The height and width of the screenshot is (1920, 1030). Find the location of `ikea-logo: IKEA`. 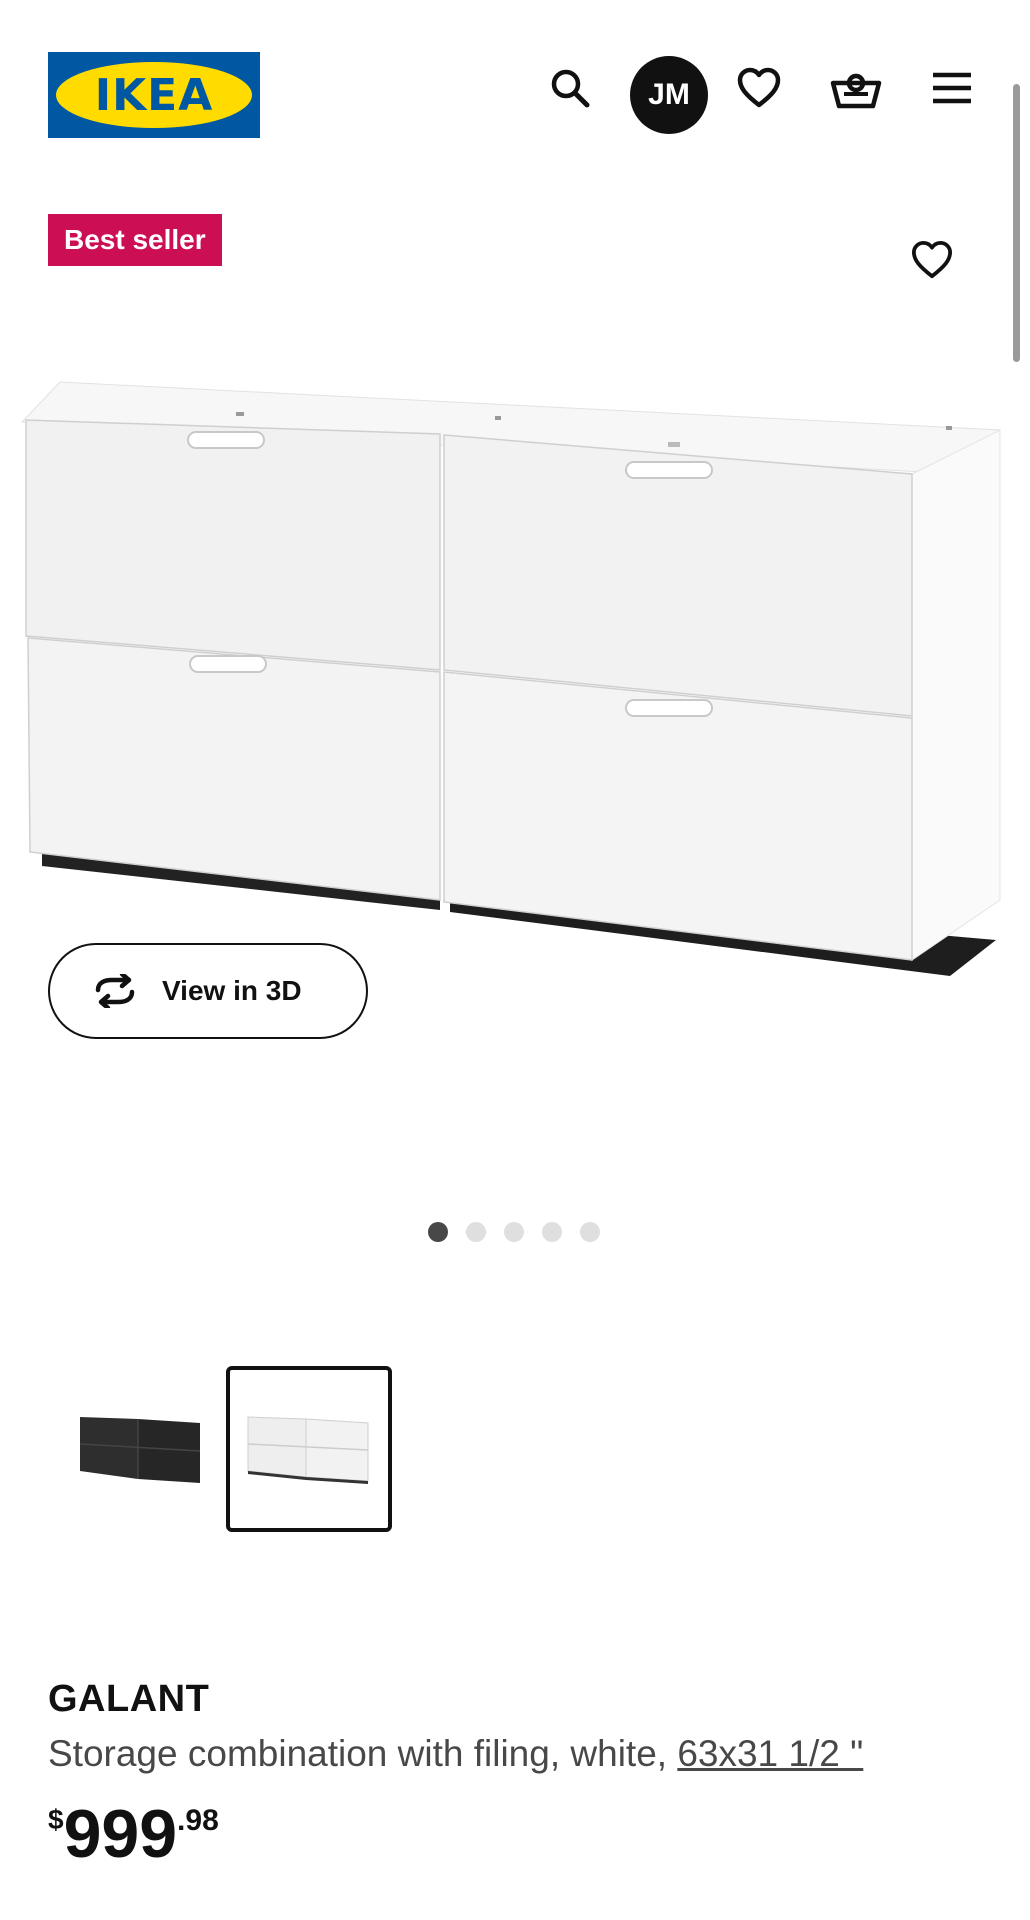

ikea-logo: IKEA is located at coordinates (154, 95).